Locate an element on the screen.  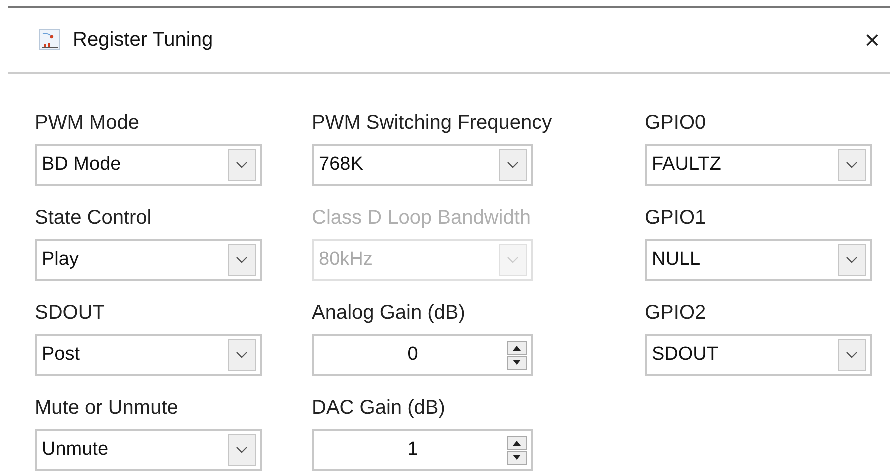
field-label: Analog Gain (dB) is located at coordinates (389, 313).